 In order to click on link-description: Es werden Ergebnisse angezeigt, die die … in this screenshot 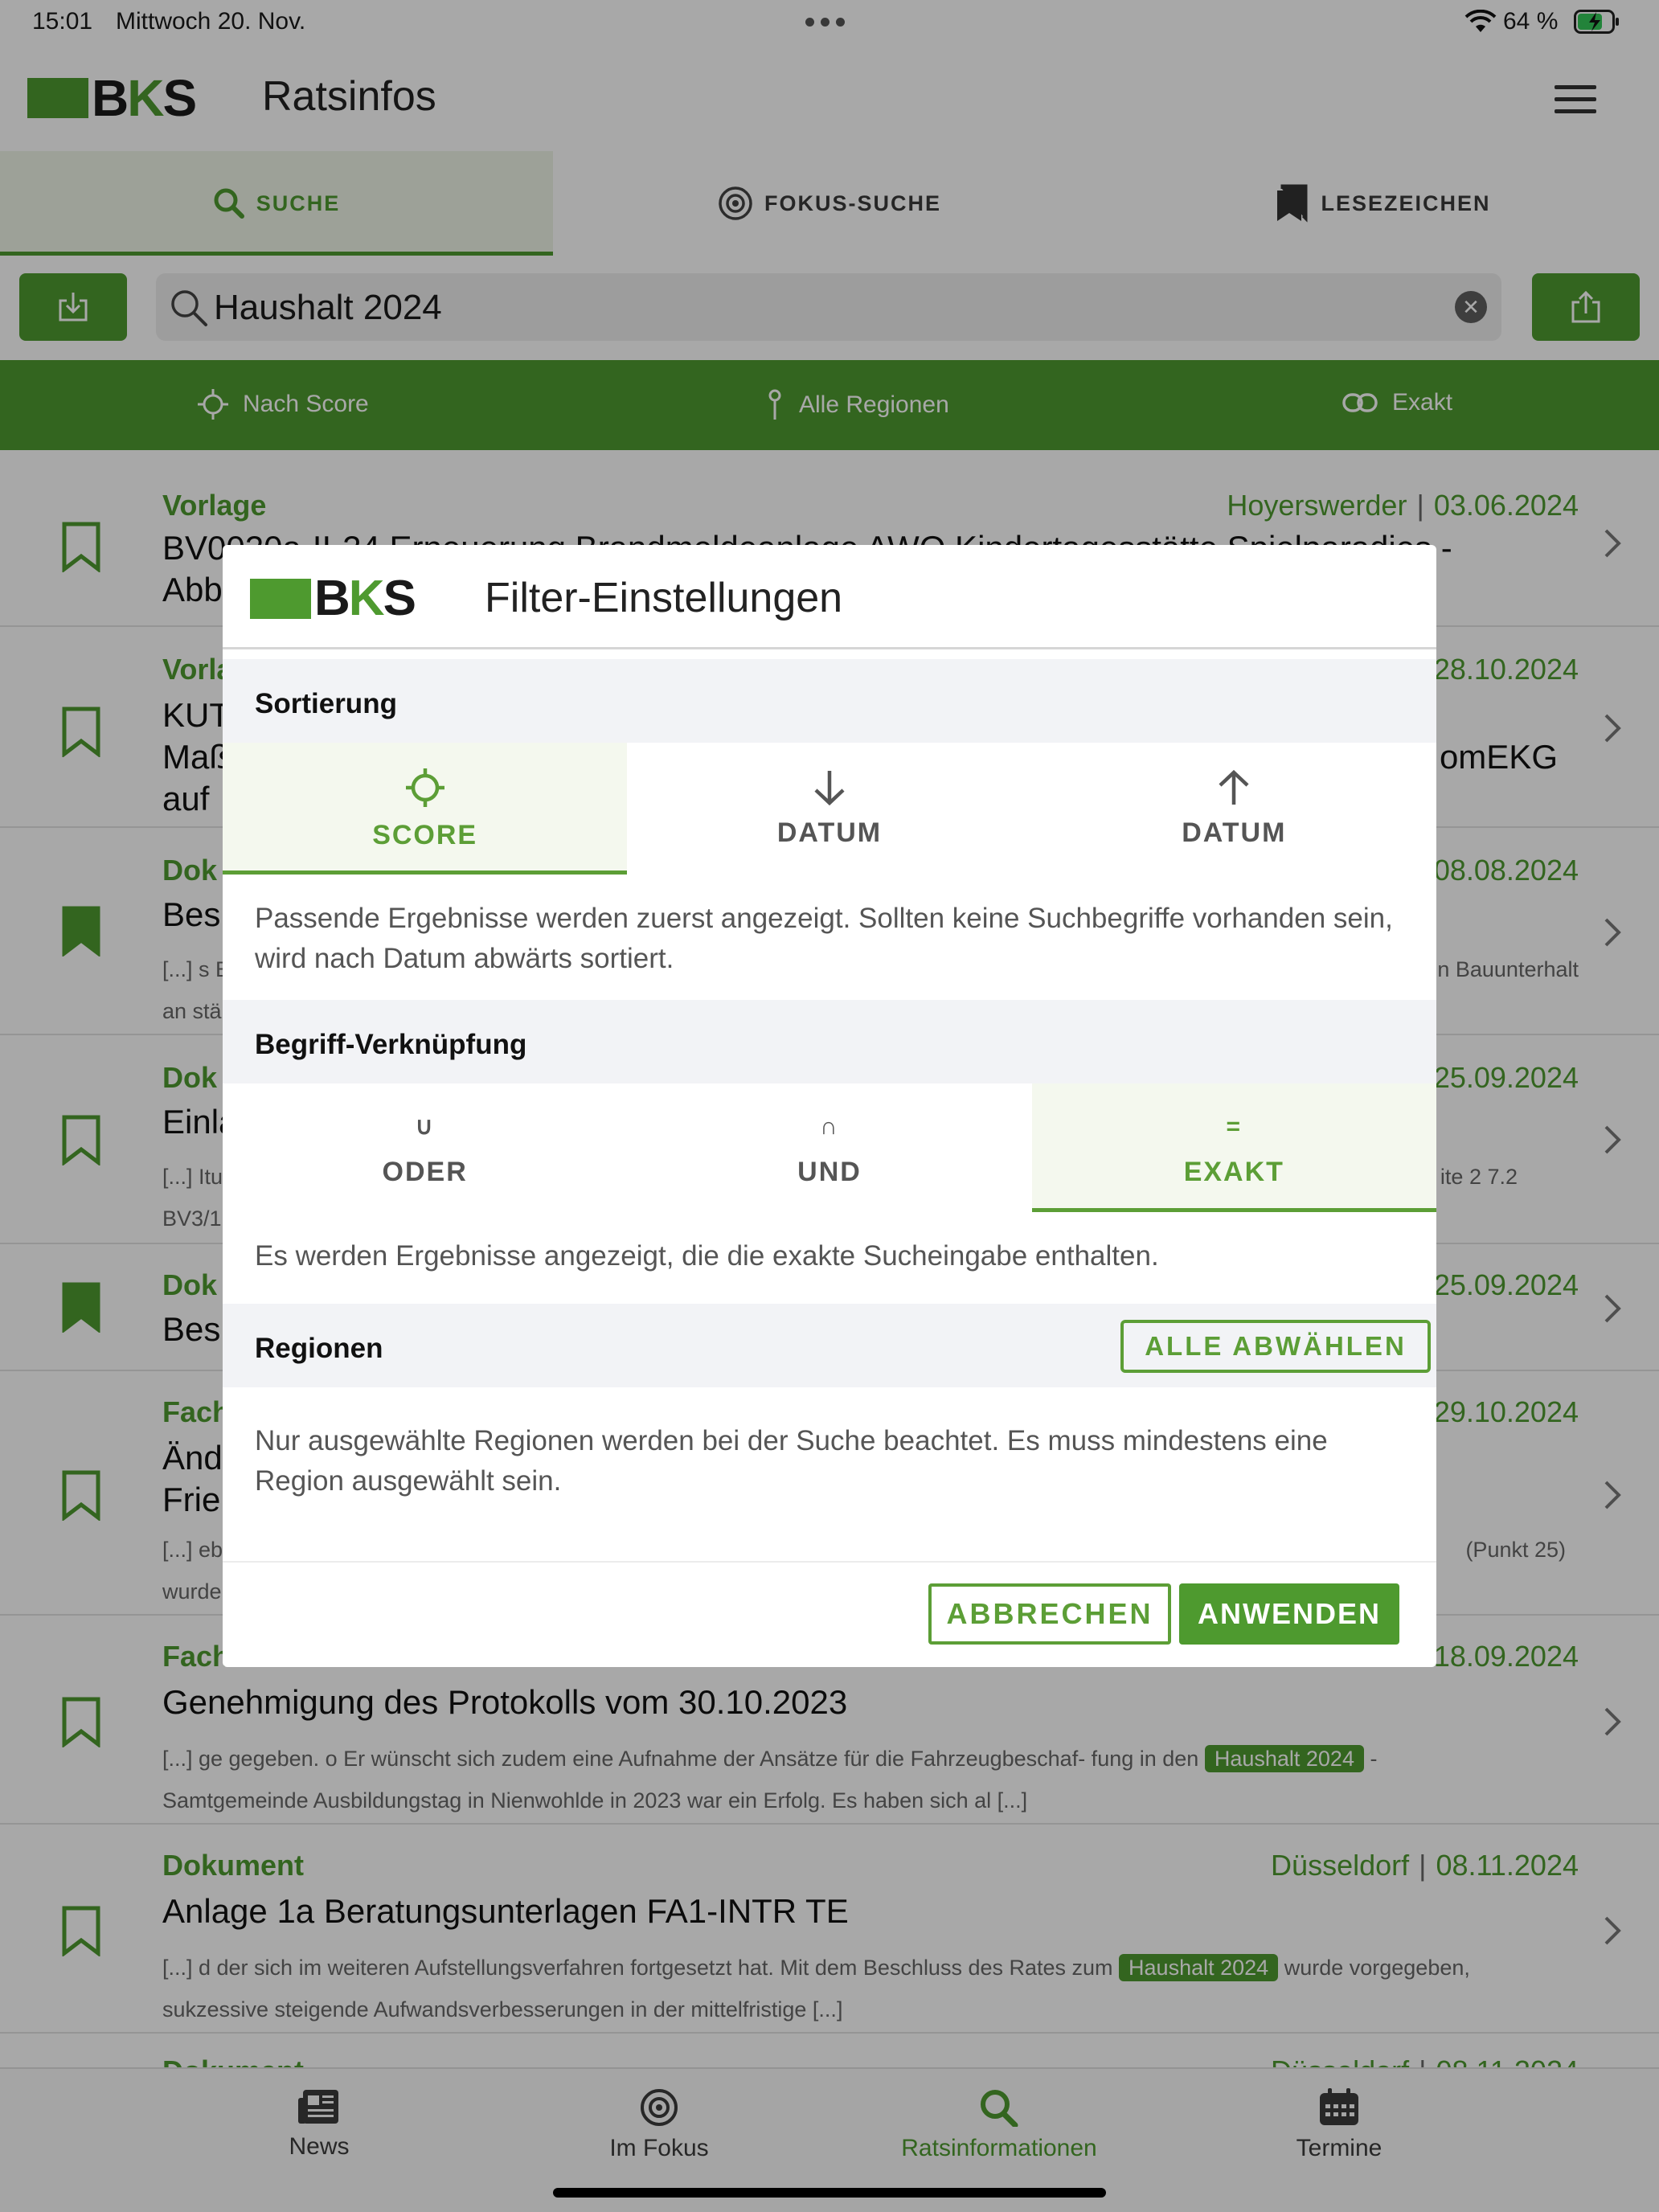, I will do `click(707, 1256)`.